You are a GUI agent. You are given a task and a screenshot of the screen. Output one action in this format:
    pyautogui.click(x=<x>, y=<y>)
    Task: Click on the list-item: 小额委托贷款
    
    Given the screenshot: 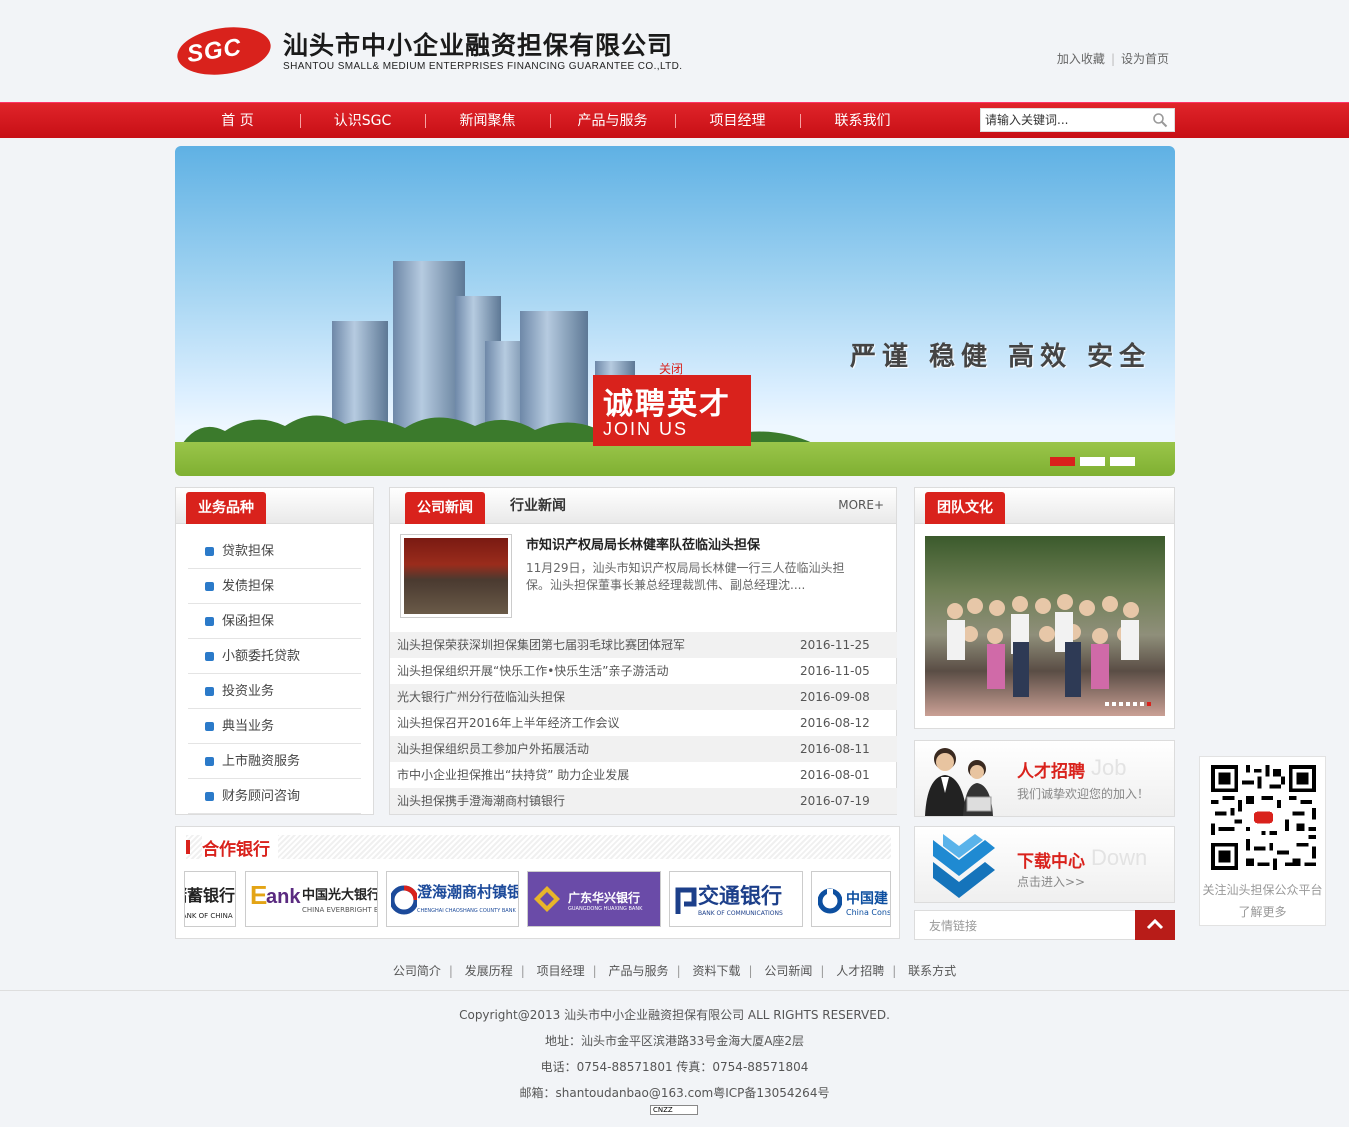 What is the action you would take?
    pyautogui.click(x=274, y=656)
    